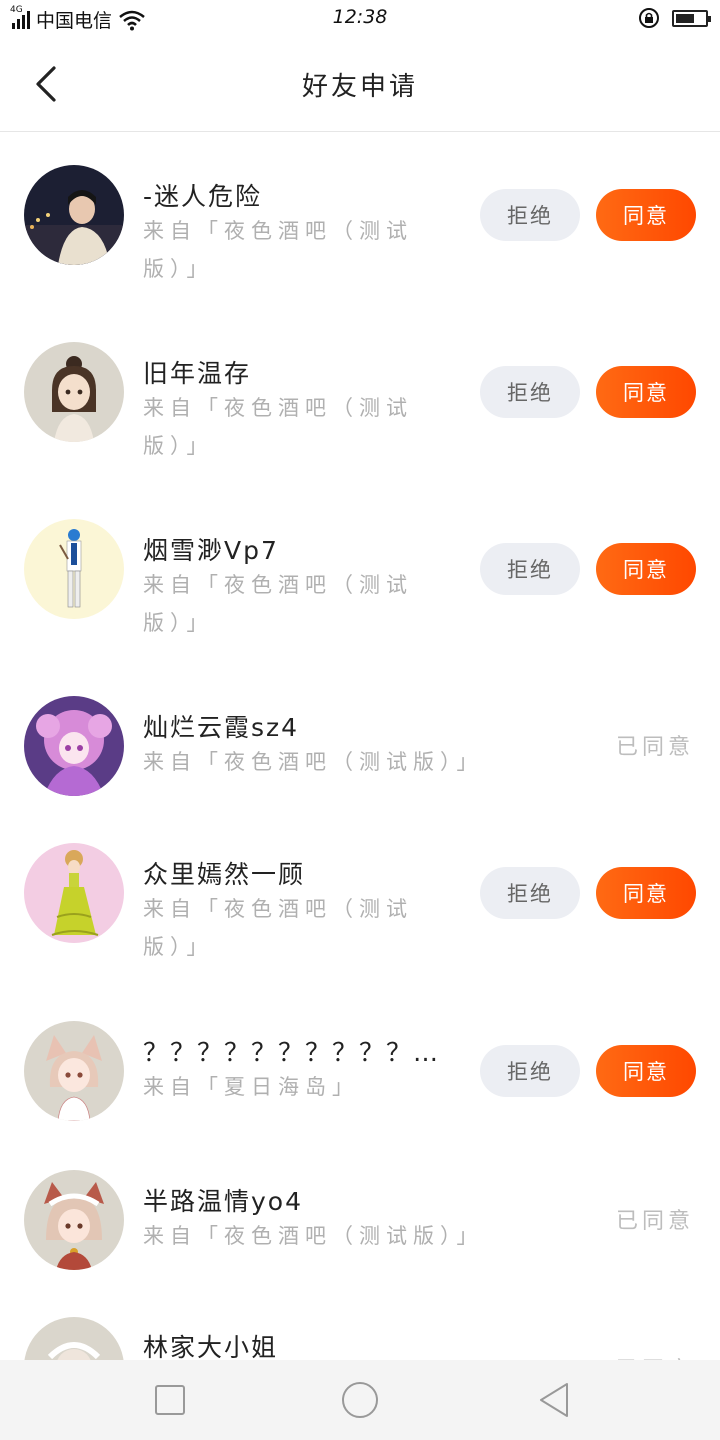  What do you see at coordinates (251, 1087) in the screenshot?
I see `request-source: 来自「夏日海岛」` at bounding box center [251, 1087].